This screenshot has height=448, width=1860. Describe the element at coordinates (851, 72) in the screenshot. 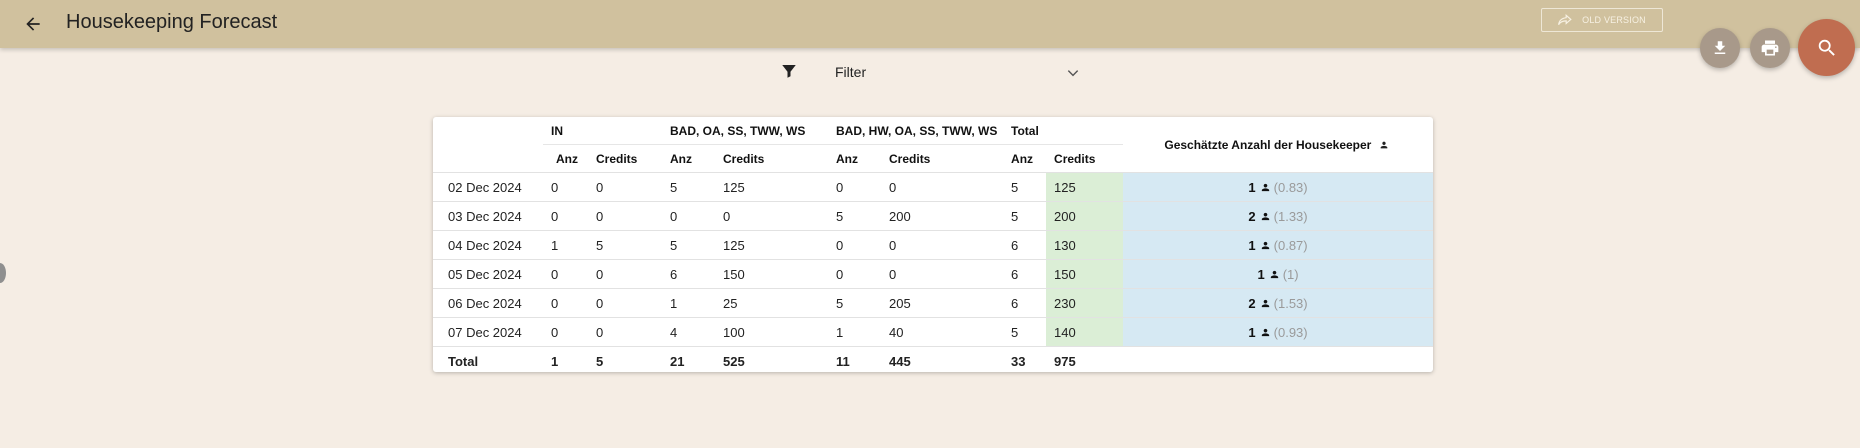

I see `filter-label: Filter` at that location.